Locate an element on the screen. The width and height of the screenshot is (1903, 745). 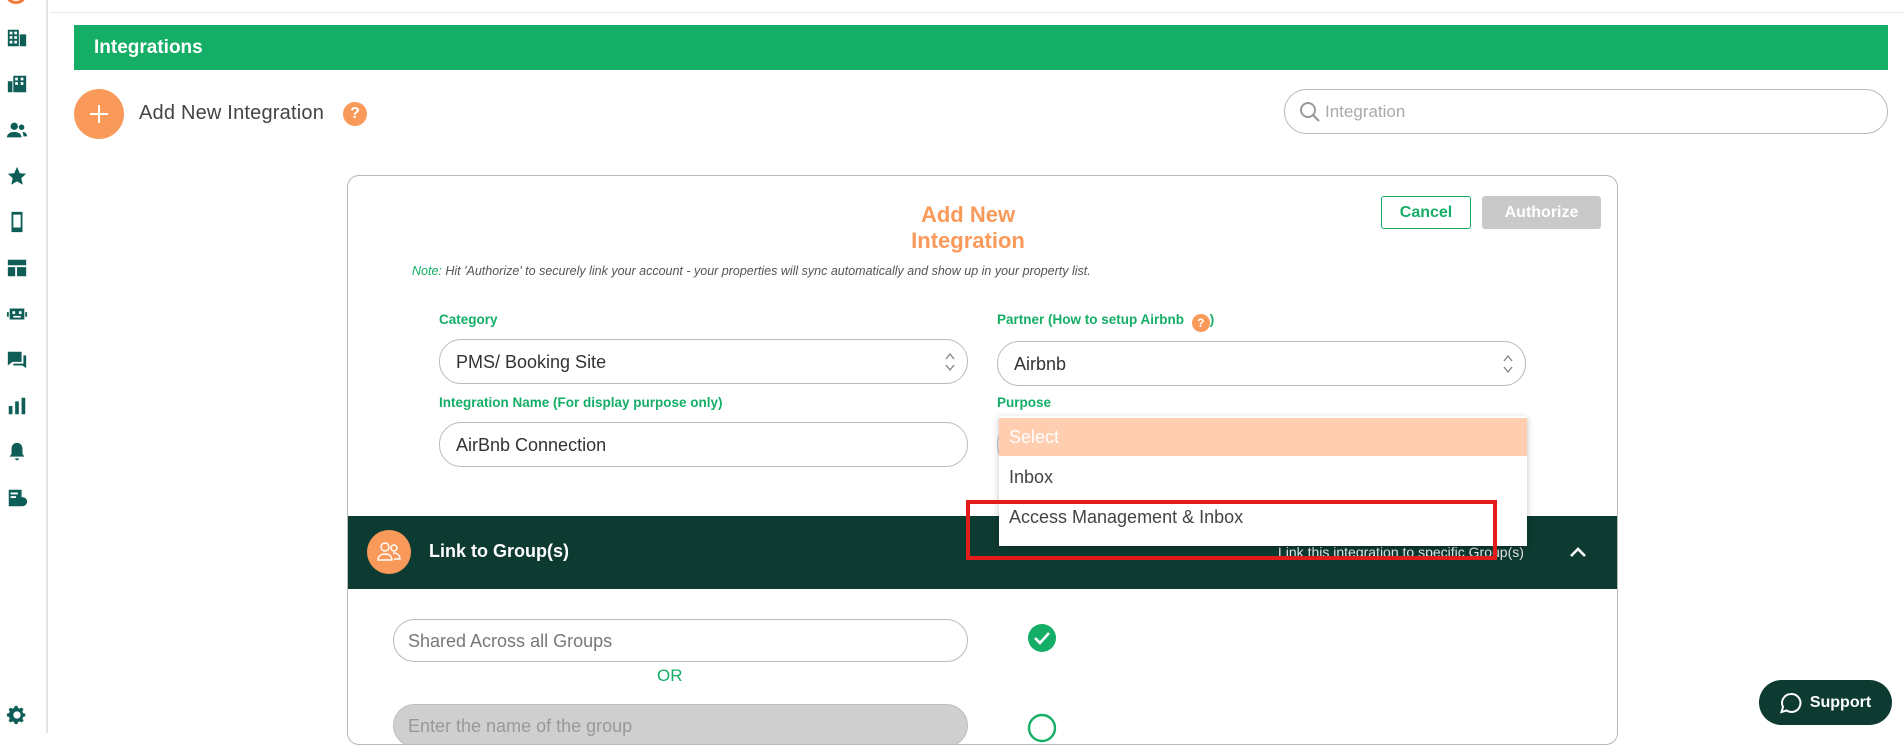
bell-icon is located at coordinates (17, 452).